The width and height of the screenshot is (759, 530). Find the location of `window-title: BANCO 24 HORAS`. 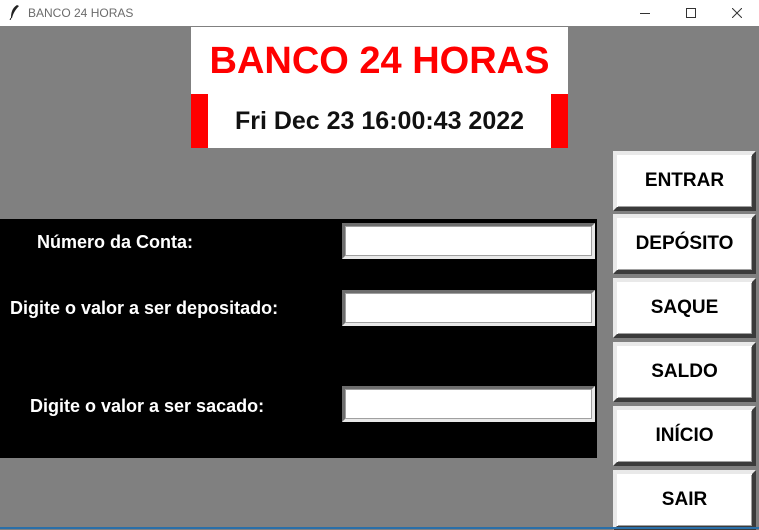

window-title: BANCO 24 HORAS is located at coordinates (81, 13).